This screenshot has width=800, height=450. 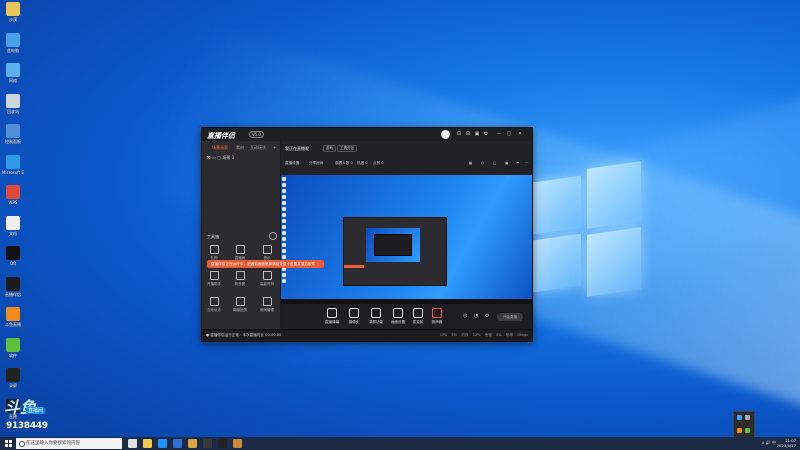 What do you see at coordinates (476, 316) in the screenshot?
I see `volume-small-icon: ◔` at bounding box center [476, 316].